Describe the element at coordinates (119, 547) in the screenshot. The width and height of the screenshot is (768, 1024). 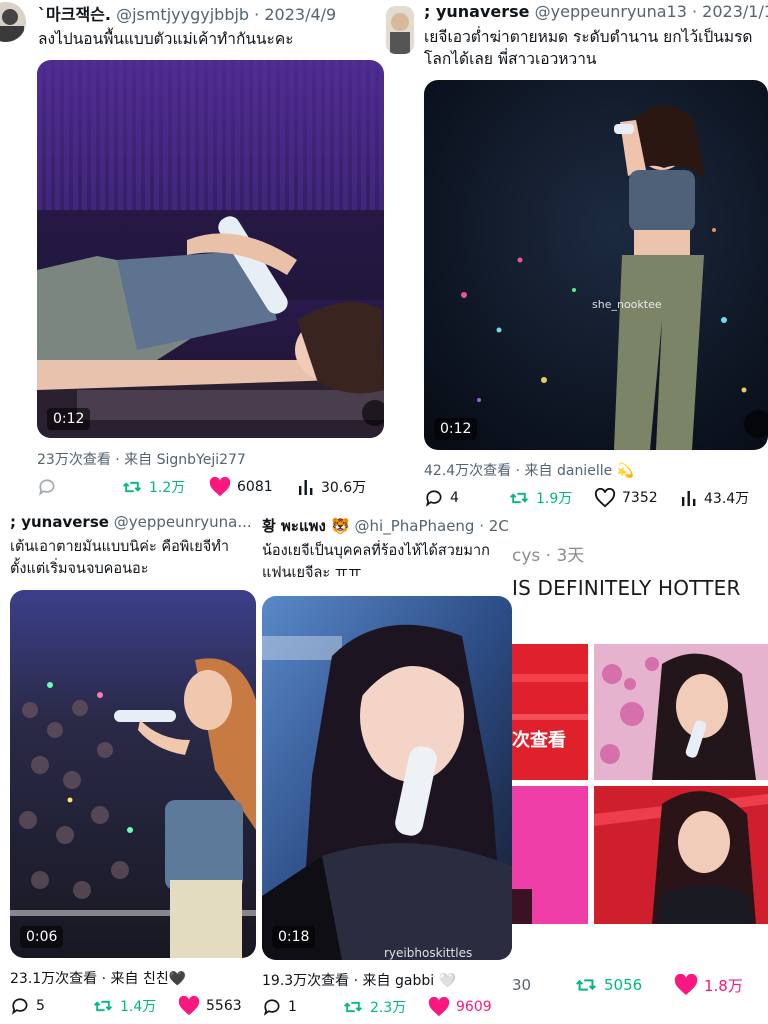
I see `post-text-line: เต้นเอาตายมันแบบนิค่ะ คือพิเยจีทำ` at that location.